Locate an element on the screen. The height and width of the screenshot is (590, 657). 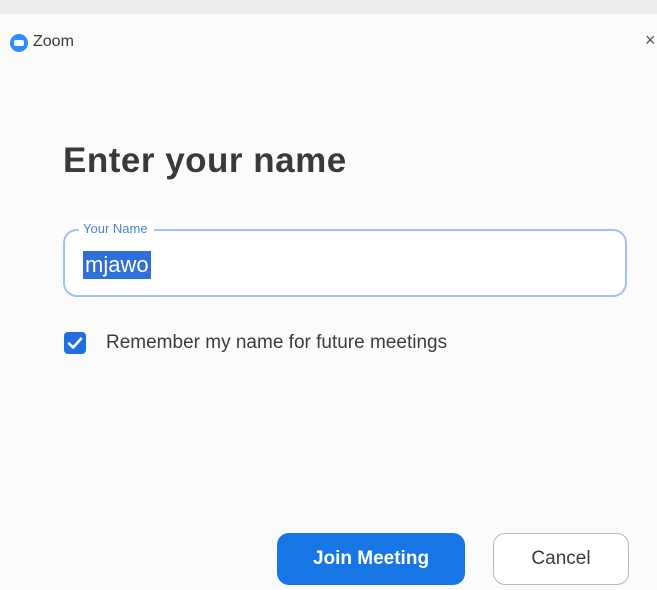
your-name-label: Your Name is located at coordinates (116, 229).